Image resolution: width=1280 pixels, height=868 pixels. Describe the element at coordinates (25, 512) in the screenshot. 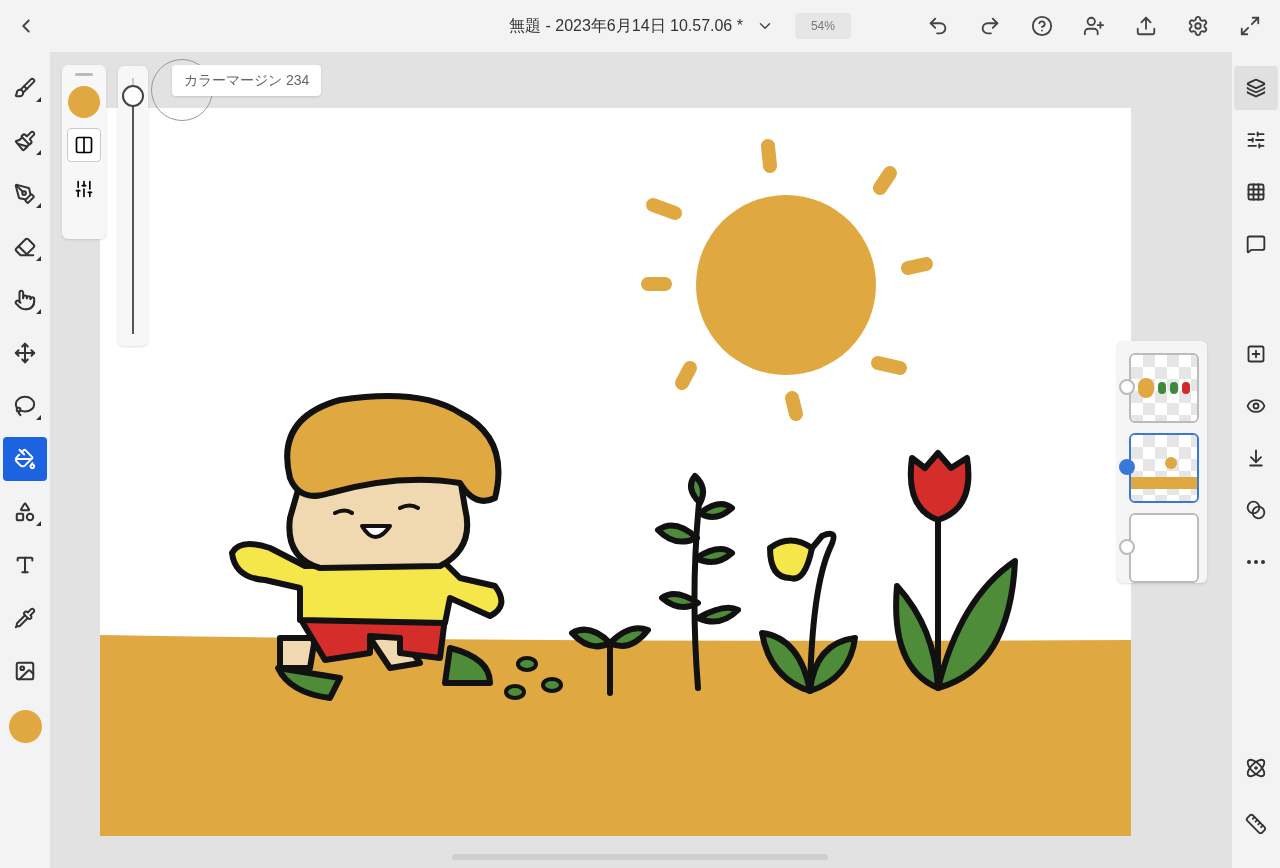

I see `shapes-icon` at that location.